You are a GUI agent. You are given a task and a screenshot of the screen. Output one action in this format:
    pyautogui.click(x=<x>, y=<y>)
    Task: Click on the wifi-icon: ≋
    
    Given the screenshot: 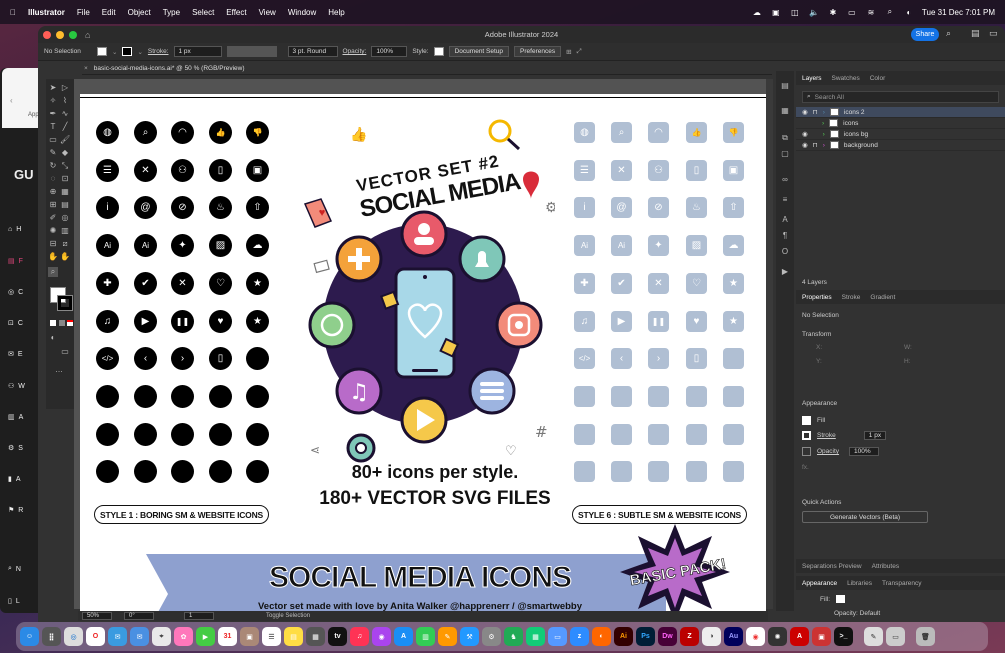 What is the action you would take?
    pyautogui.click(x=871, y=12)
    